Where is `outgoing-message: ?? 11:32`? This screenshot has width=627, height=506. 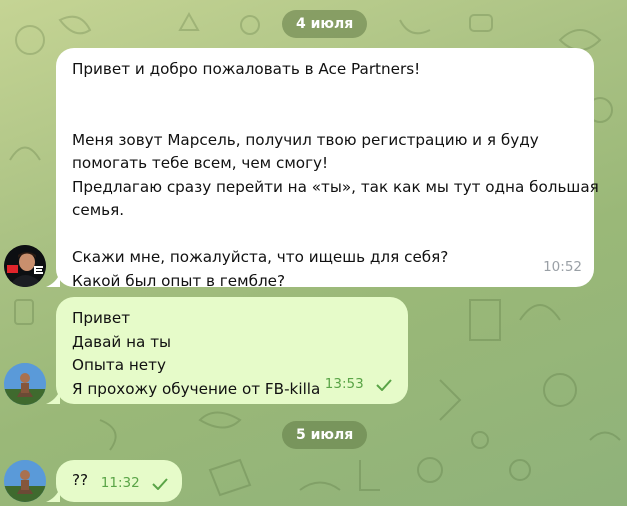 outgoing-message: ?? 11:32 is located at coordinates (119, 481).